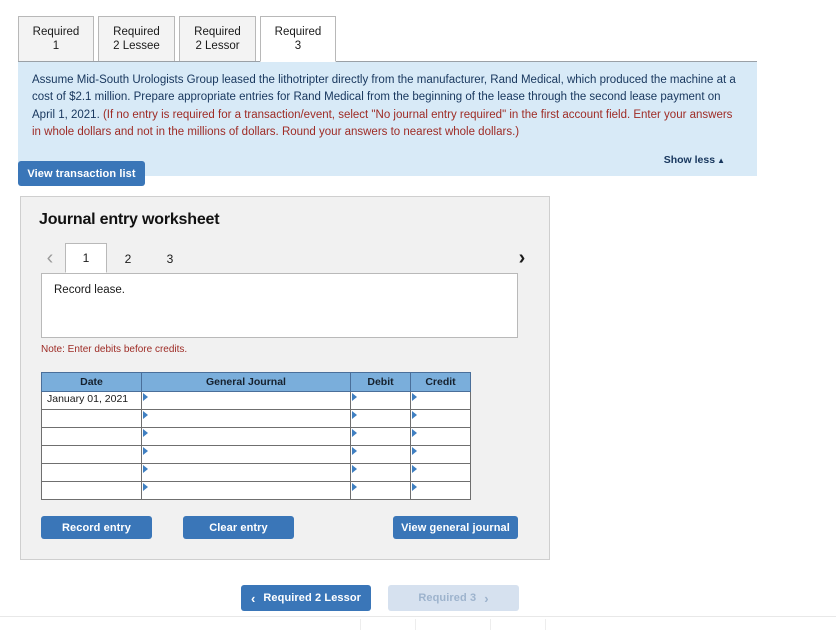  What do you see at coordinates (238, 527) in the screenshot?
I see `clear-entry-button: Clear entry` at bounding box center [238, 527].